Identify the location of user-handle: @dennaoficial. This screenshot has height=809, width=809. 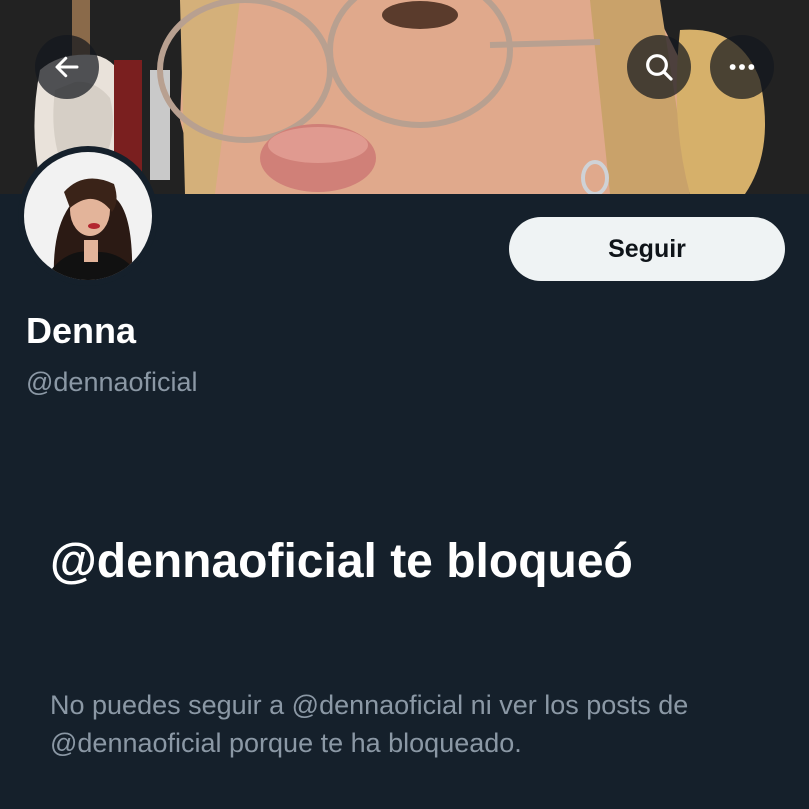
(112, 382).